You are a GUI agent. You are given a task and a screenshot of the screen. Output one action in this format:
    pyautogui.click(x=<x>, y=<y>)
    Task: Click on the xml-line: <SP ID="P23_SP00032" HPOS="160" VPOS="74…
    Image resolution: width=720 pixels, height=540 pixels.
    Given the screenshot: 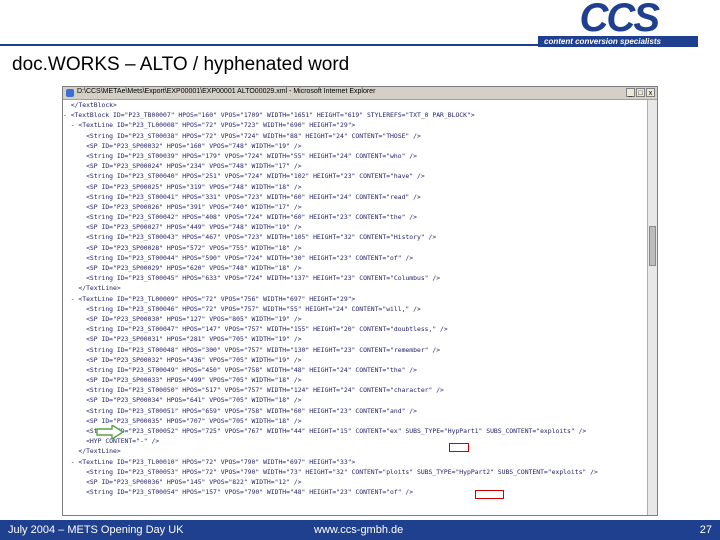 What is the action you would take?
    pyautogui.click(x=182, y=145)
    